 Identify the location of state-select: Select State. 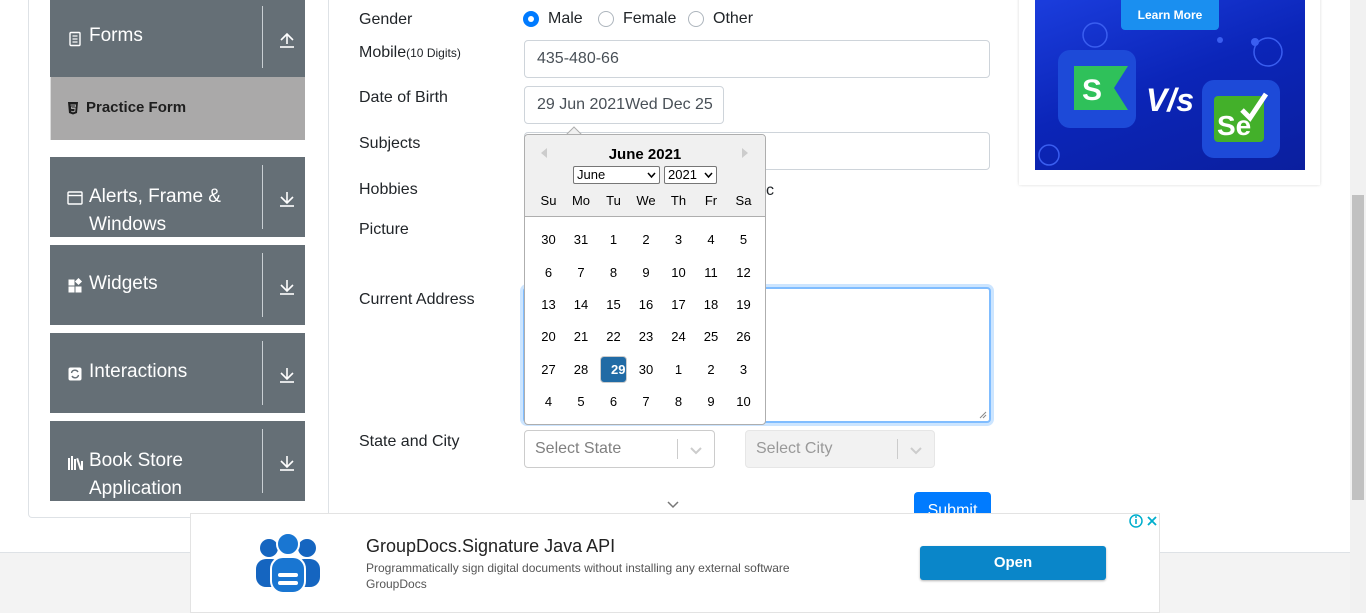
(619, 449).